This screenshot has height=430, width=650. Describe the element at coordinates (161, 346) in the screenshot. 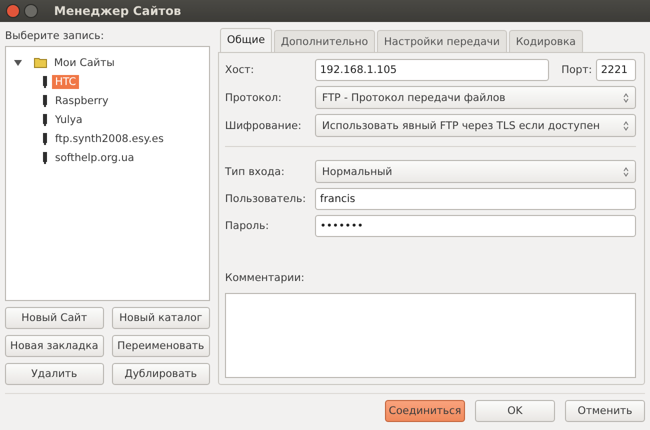

I see `action-button: Переименовать` at that location.